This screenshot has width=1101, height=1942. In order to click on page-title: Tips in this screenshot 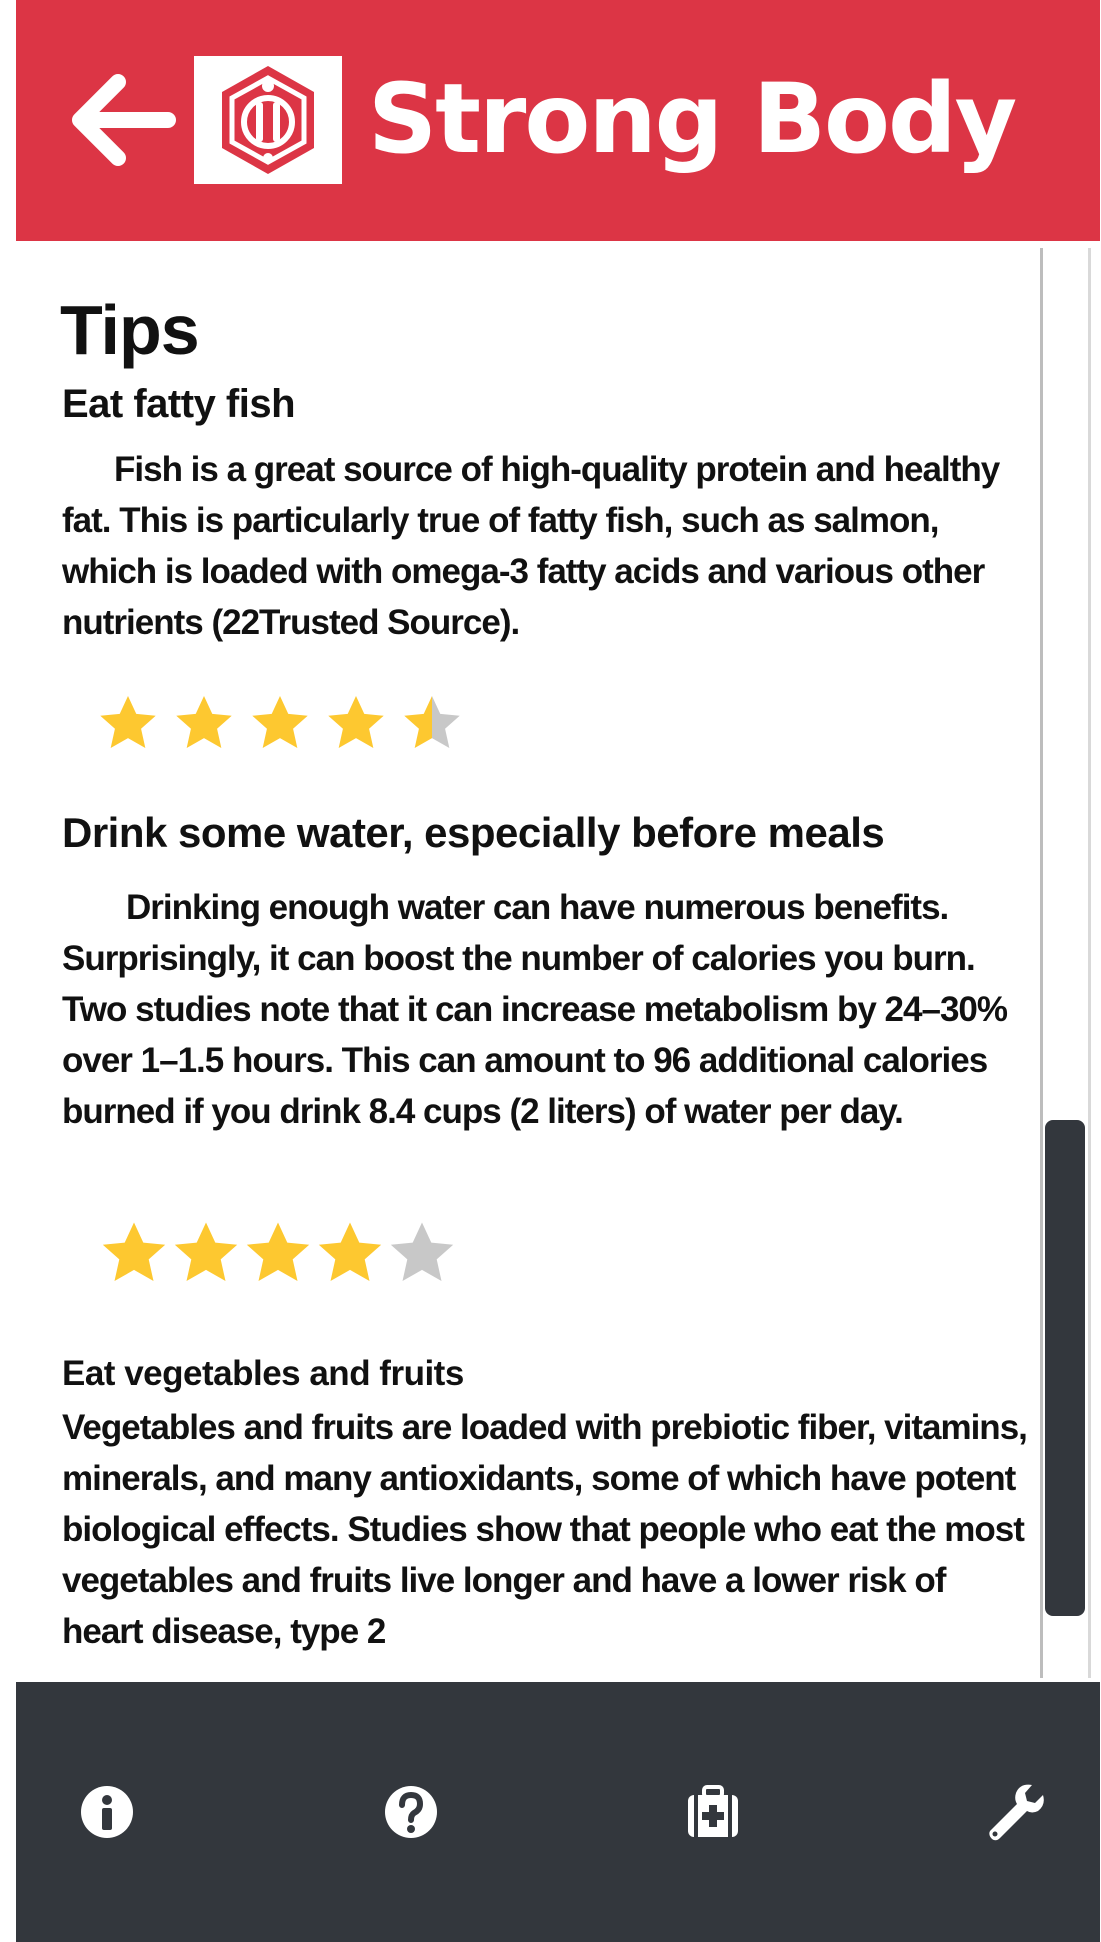, I will do `click(130, 330)`.